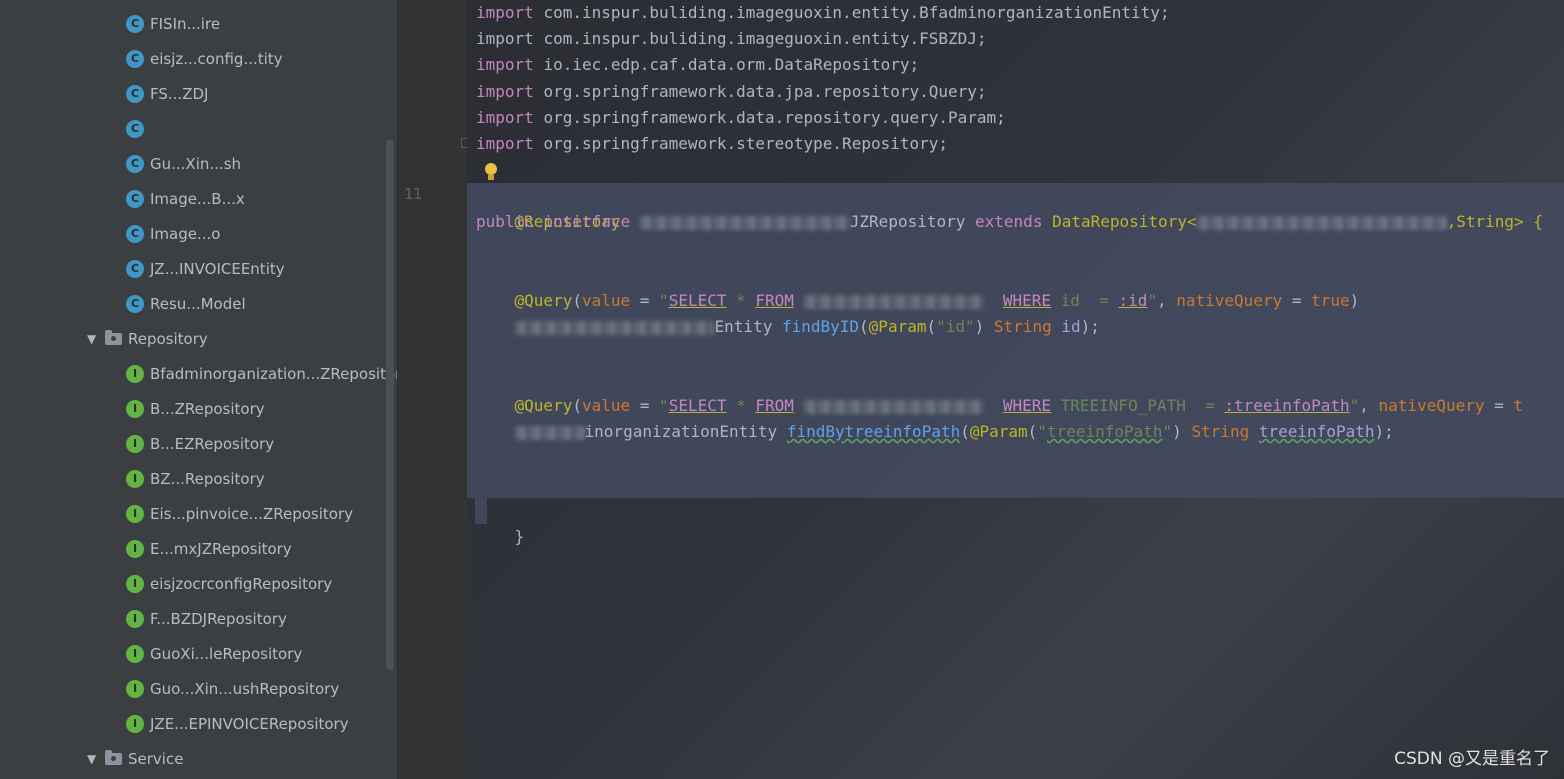 This screenshot has height=779, width=1564. Describe the element at coordinates (519, 536) in the screenshot. I see `closing-brace: }` at that location.